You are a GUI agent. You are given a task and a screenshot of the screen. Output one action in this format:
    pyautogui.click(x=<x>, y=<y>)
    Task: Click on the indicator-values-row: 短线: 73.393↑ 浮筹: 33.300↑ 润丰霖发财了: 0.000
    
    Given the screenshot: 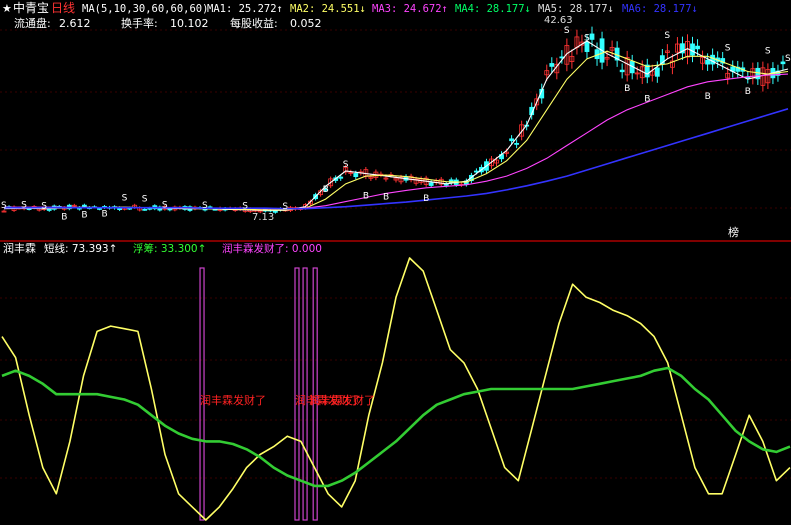 What is the action you would take?
    pyautogui.click(x=183, y=248)
    